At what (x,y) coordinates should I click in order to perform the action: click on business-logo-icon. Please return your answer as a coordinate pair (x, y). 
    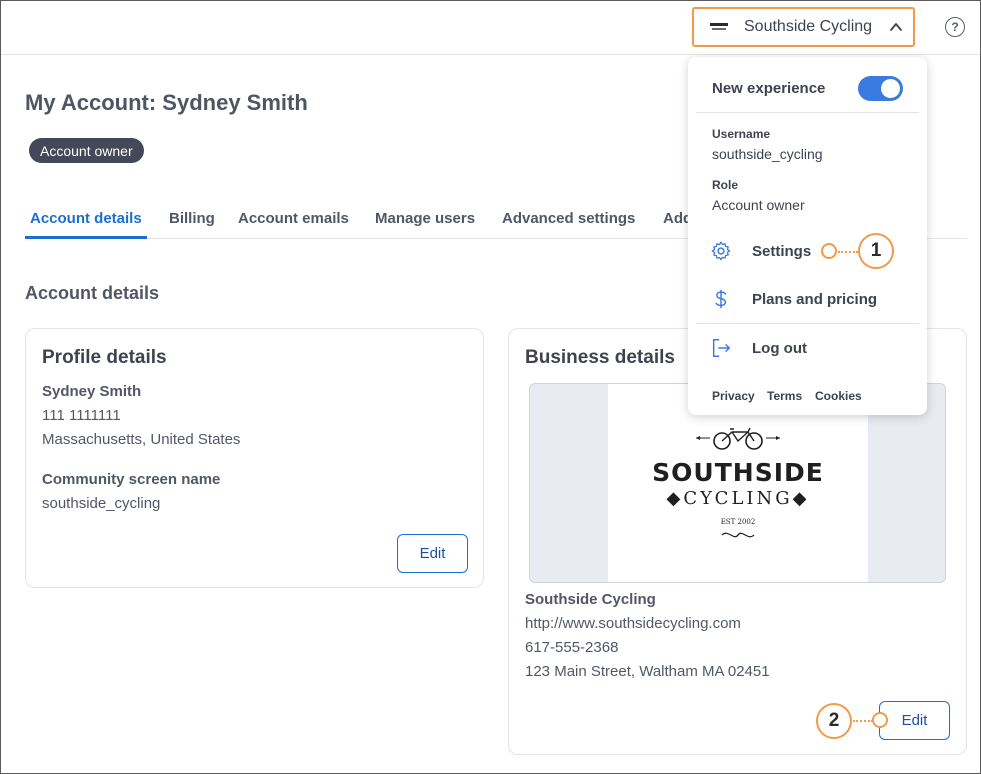
    Looking at the image, I should click on (719, 27).